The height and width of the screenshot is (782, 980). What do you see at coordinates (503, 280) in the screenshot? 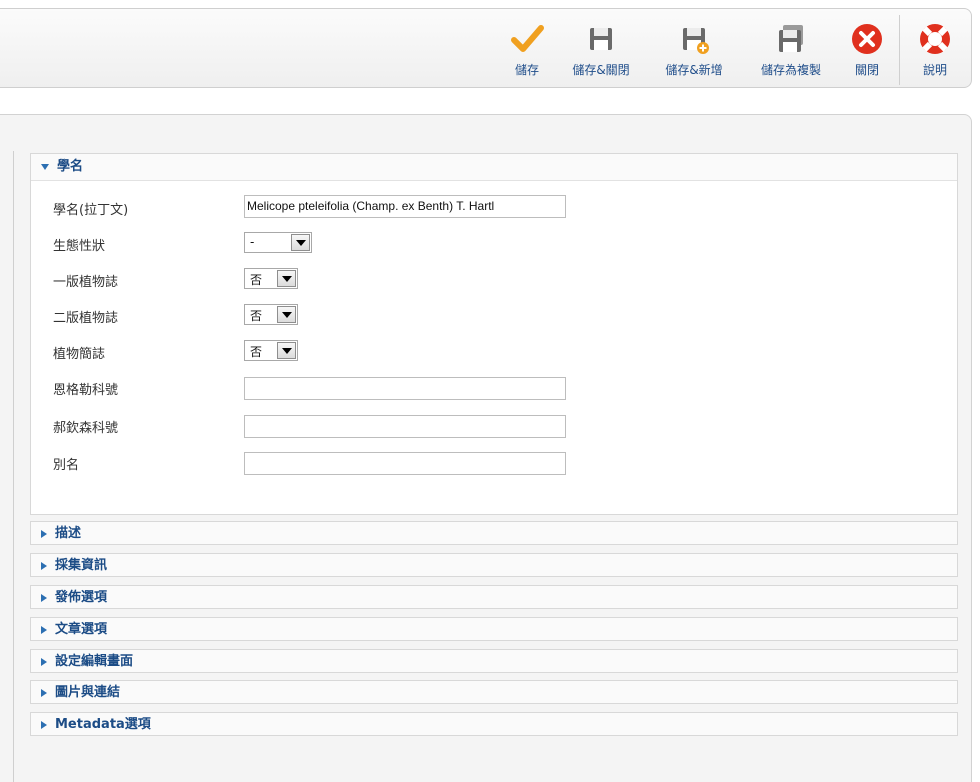
I see `field-row-flora-v1: 一版植物誌 否` at bounding box center [503, 280].